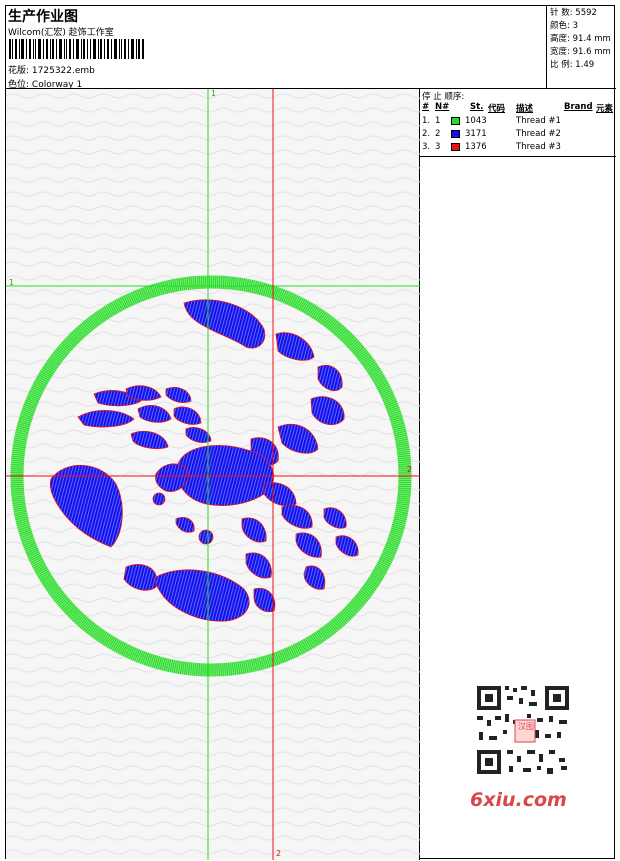 This screenshot has width=620, height=861. Describe the element at coordinates (76, 49) in the screenshot. I see `barcode` at that location.